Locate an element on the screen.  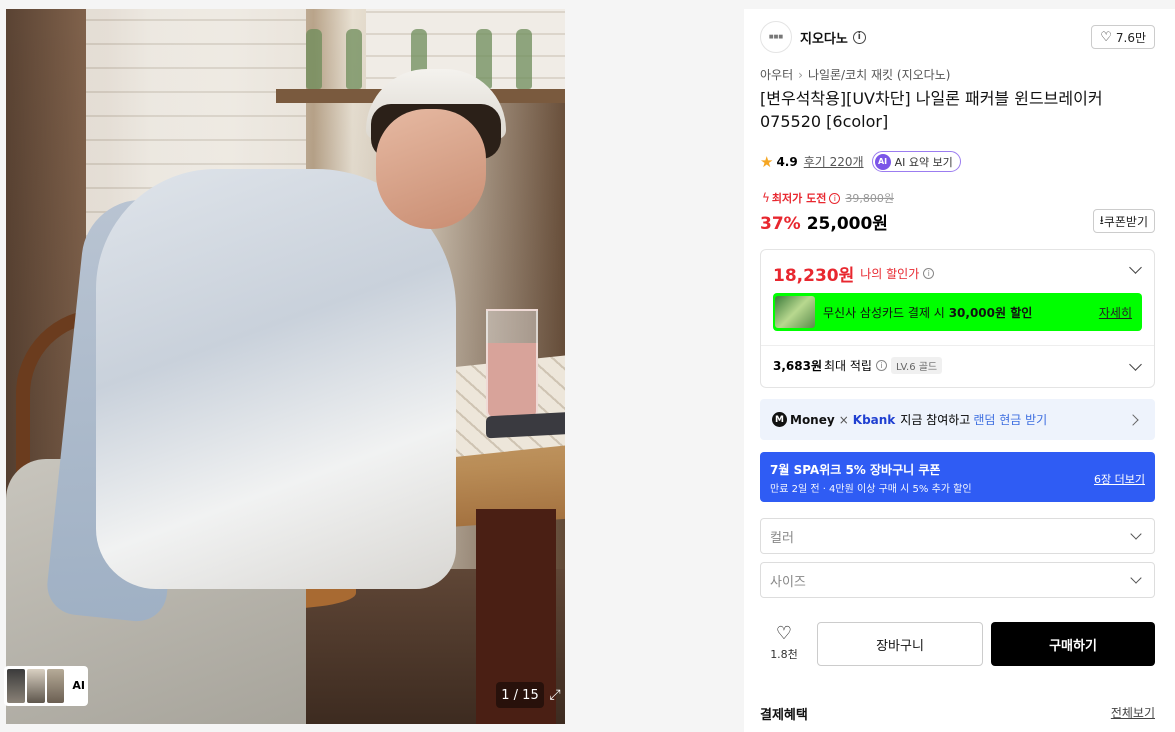
money-label: Money is located at coordinates (812, 419).